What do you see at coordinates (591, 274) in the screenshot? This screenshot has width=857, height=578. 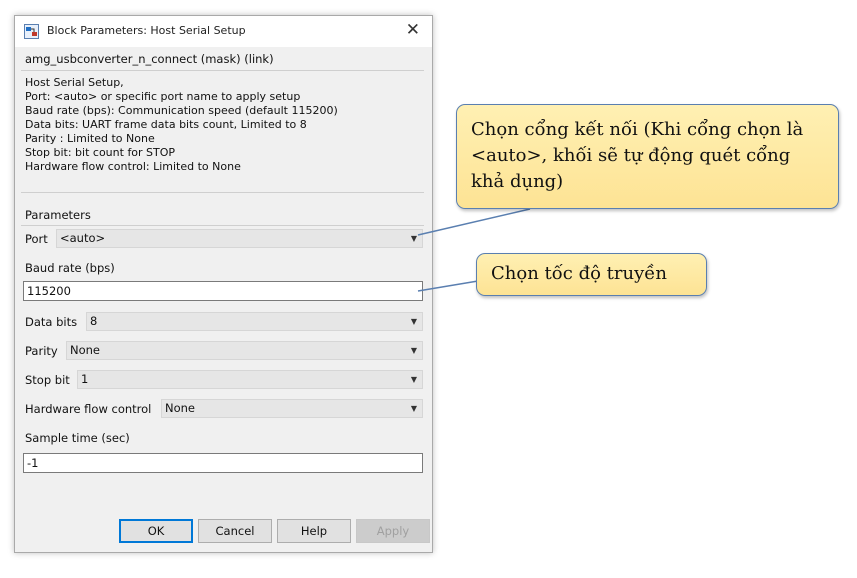 I see `baud-rate-annotation-callout: Chọn tốc độ truyền` at bounding box center [591, 274].